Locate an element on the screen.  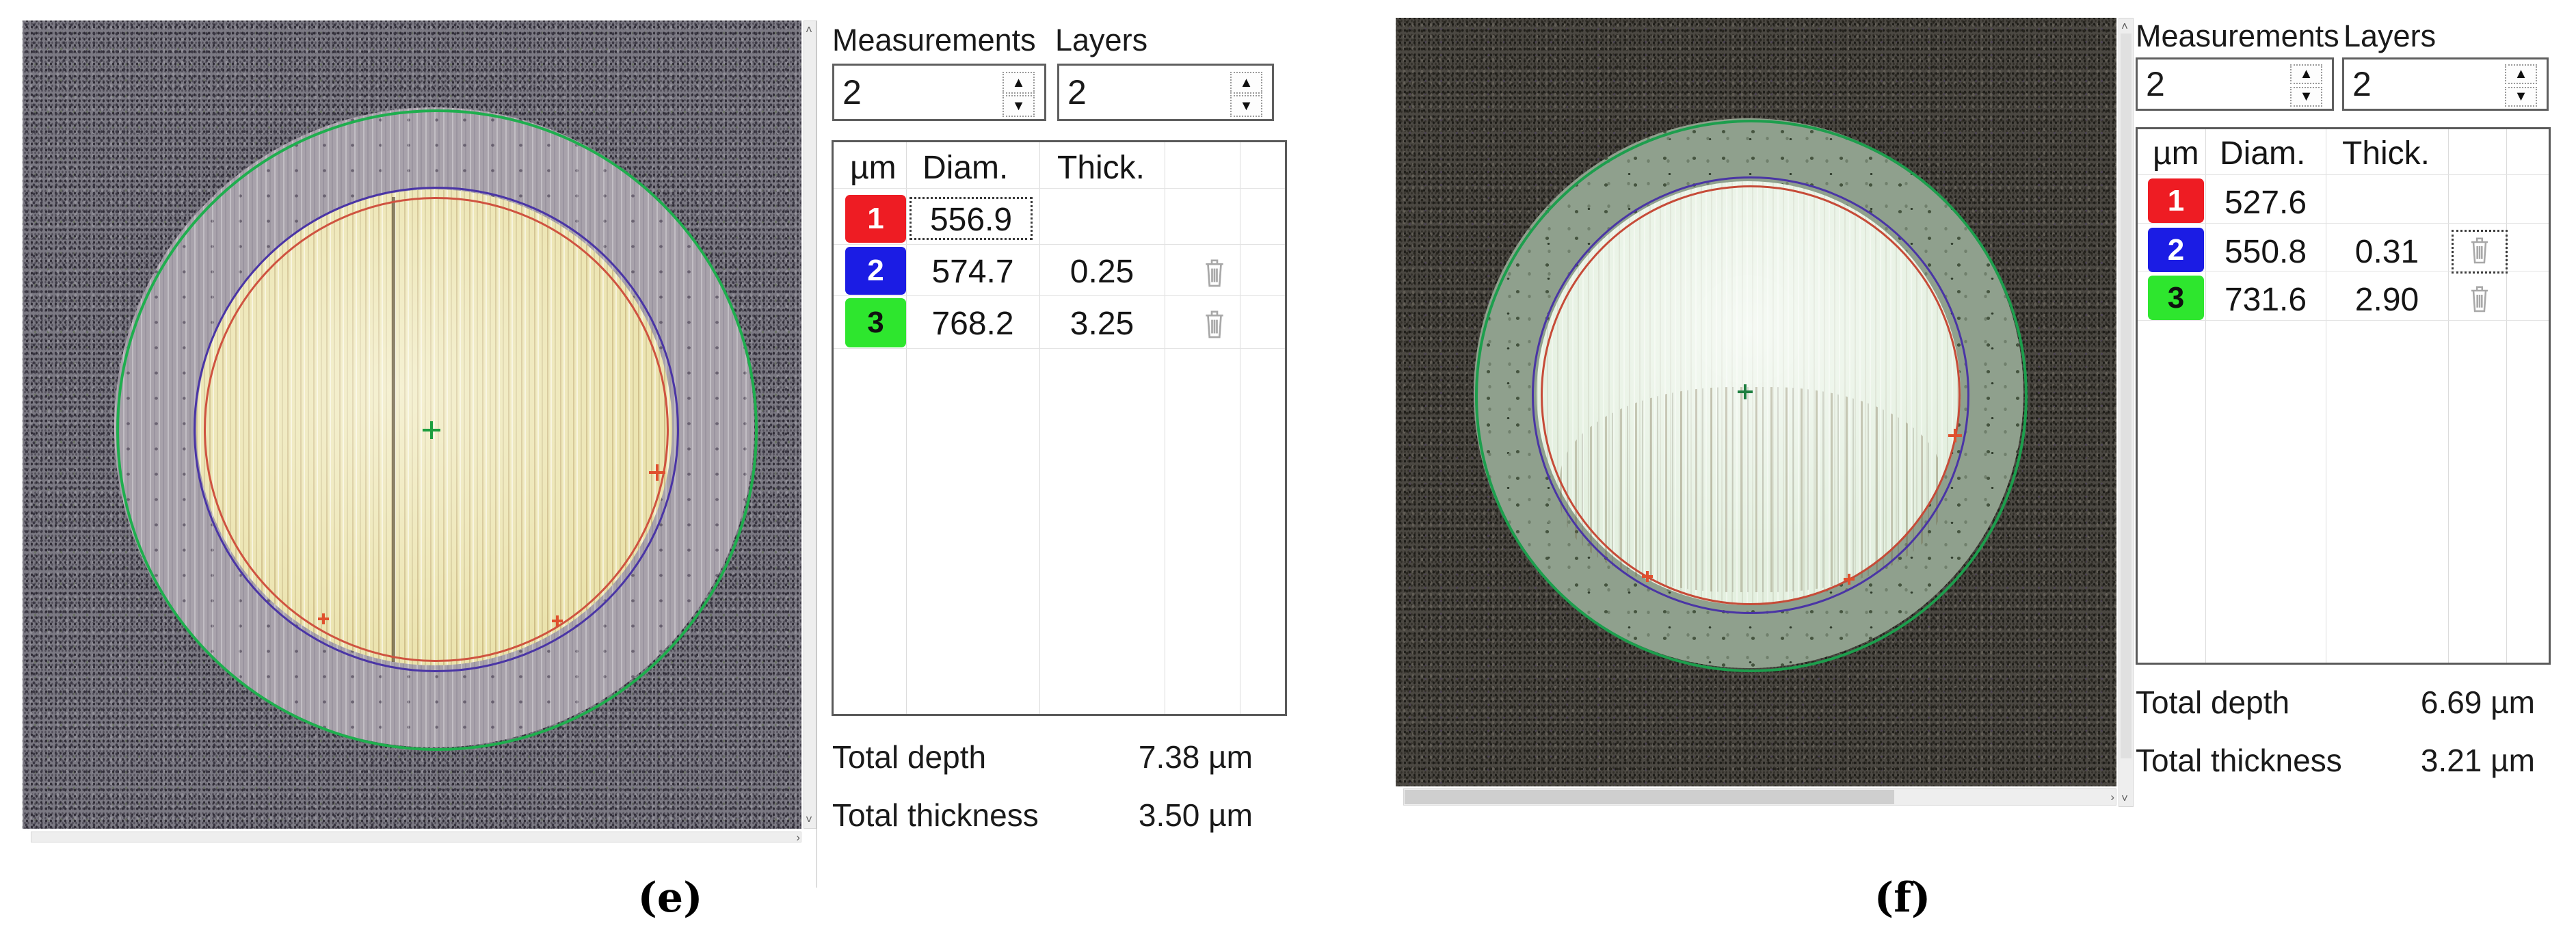
subfigure-caption-e: (e) is located at coordinates (670, 898).